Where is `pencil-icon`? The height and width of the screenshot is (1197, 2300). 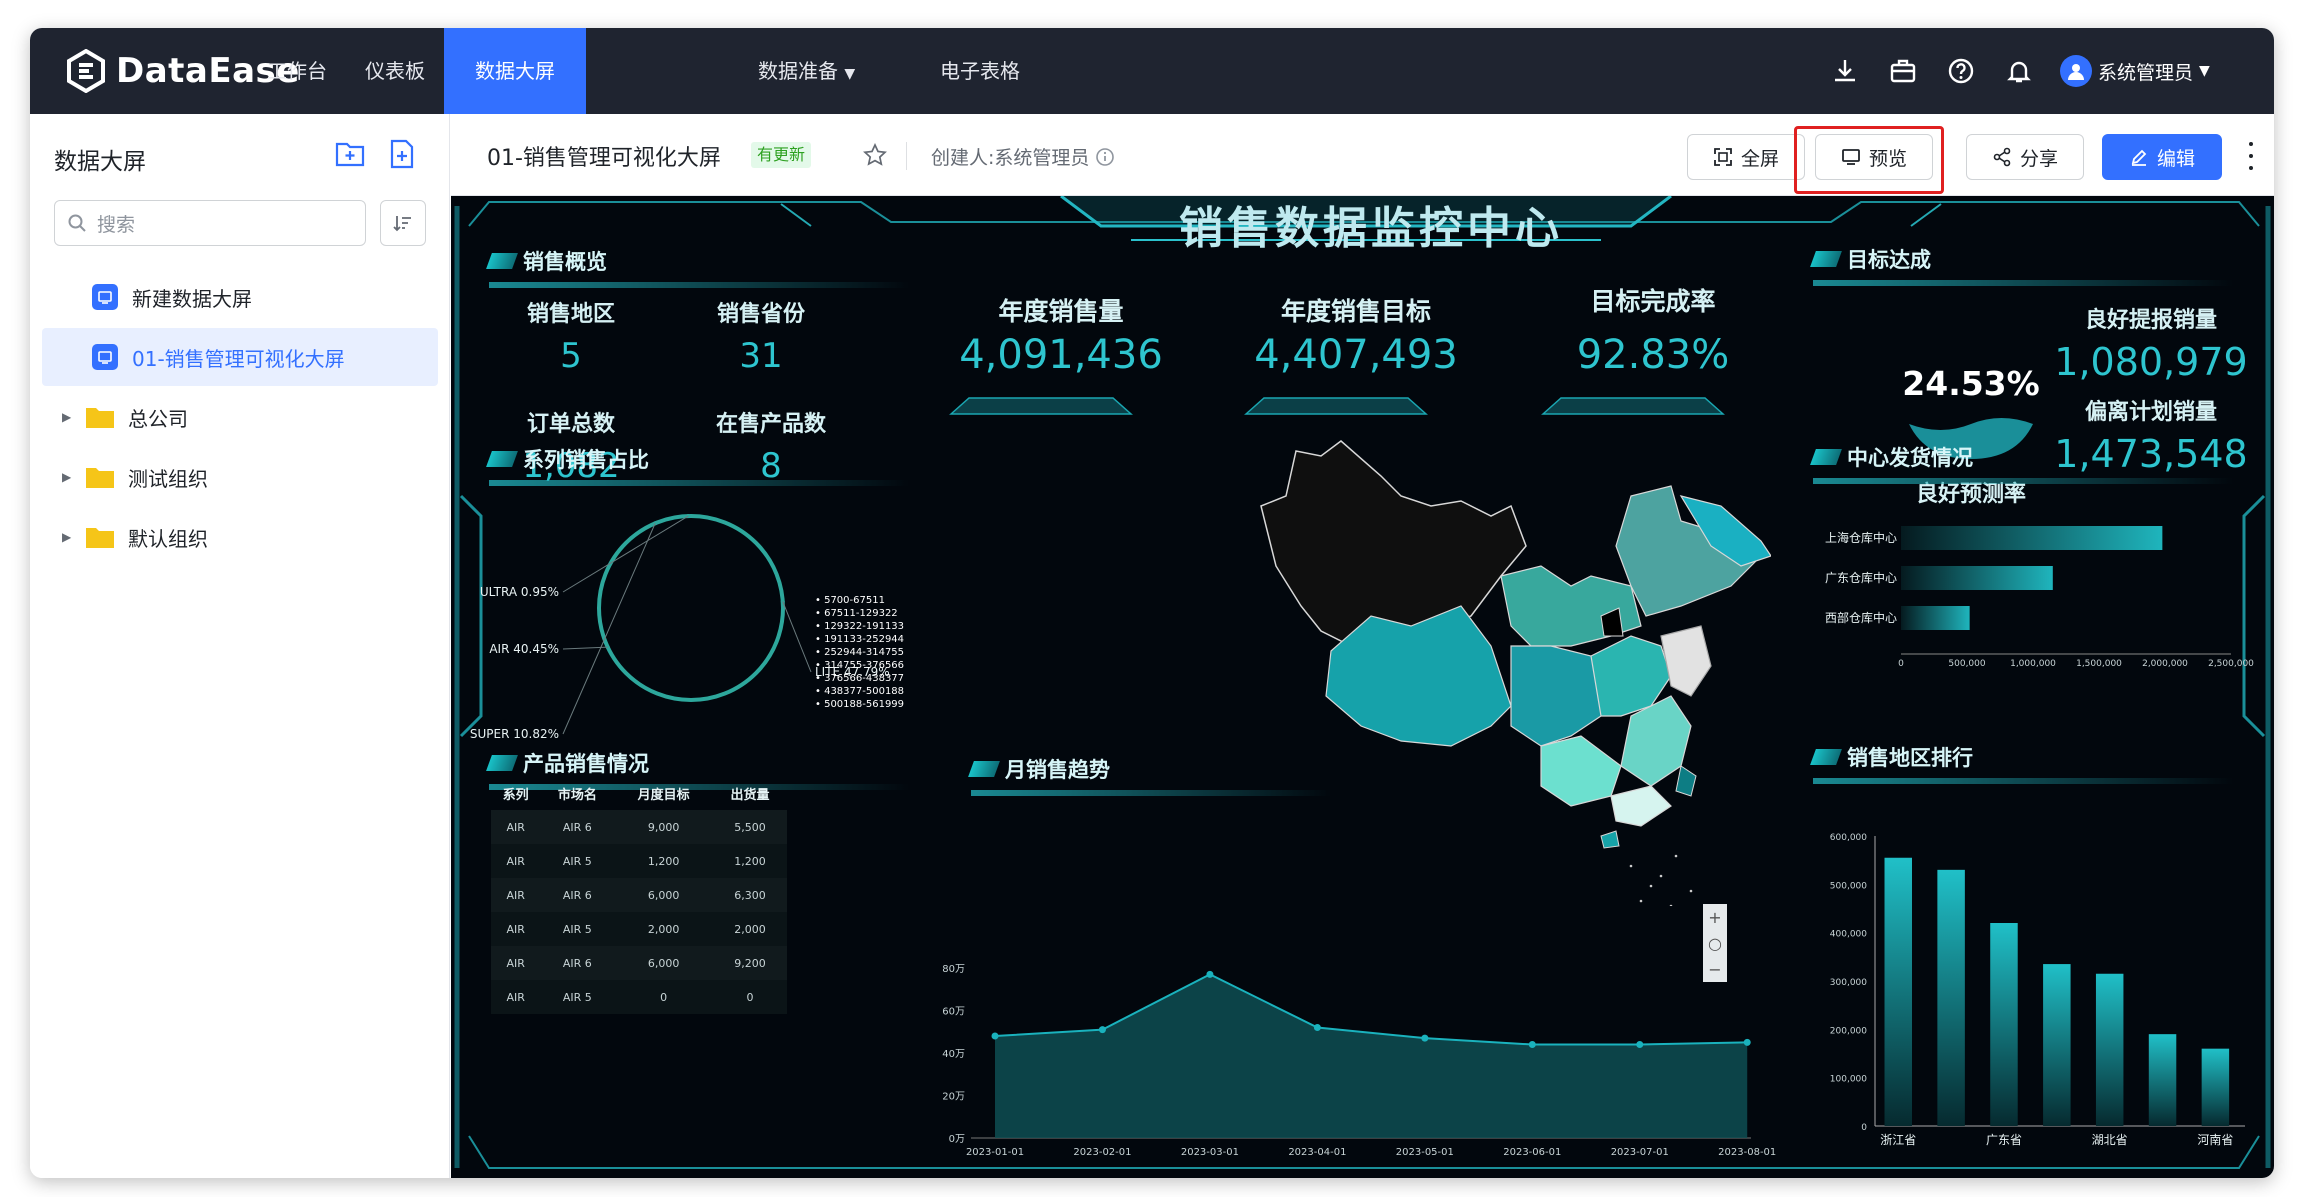
pencil-icon is located at coordinates (2139, 157).